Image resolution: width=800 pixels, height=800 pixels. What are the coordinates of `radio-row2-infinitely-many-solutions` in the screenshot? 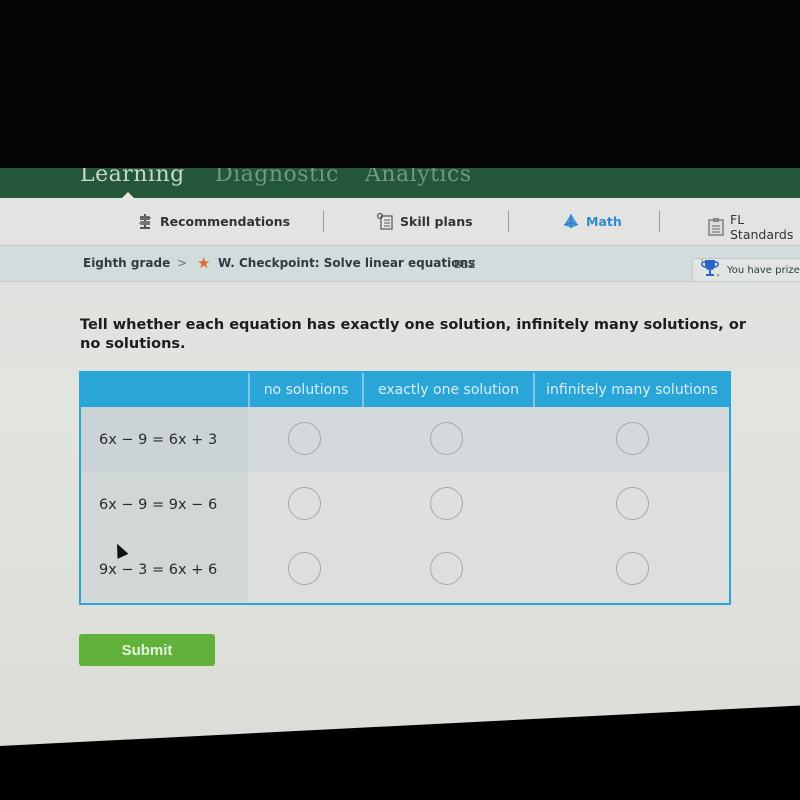 It's located at (632, 503).